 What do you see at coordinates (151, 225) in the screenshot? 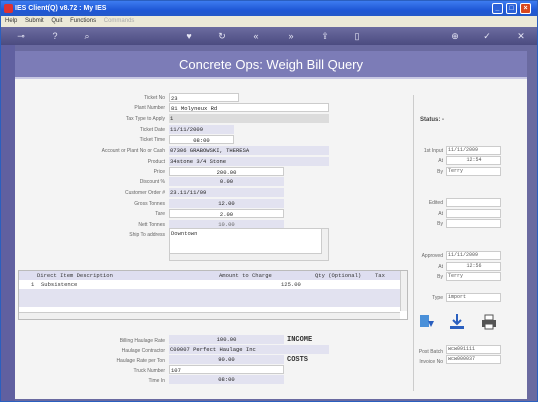
I see `nett-tonnes-label: Nett Tonnes` at bounding box center [151, 225].